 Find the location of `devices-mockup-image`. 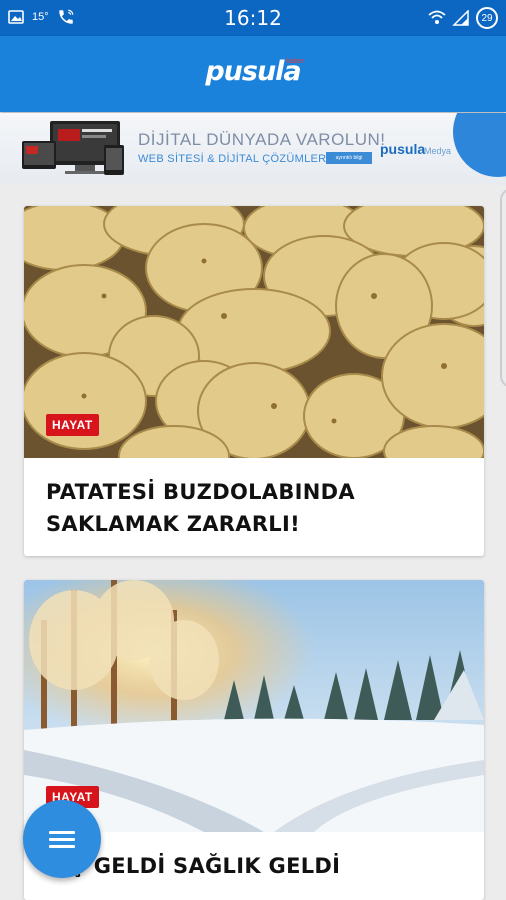

devices-mockup-image is located at coordinates (73, 148).